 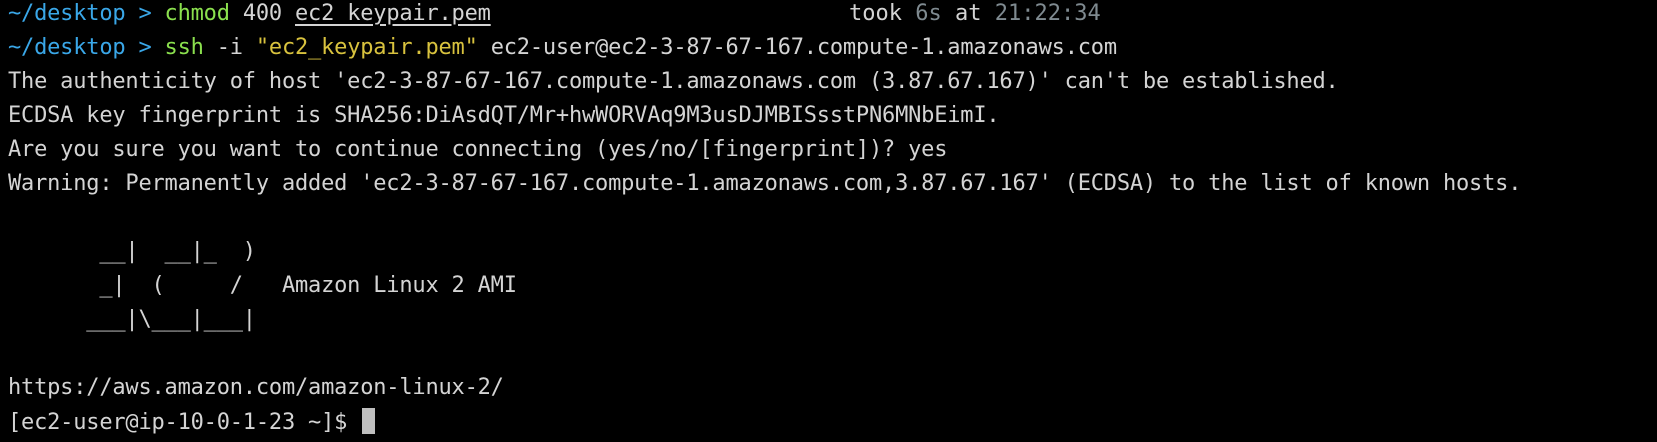 What do you see at coordinates (132, 319) in the screenshot?
I see `ami-banner-line: ___|\___|___|` at bounding box center [132, 319].